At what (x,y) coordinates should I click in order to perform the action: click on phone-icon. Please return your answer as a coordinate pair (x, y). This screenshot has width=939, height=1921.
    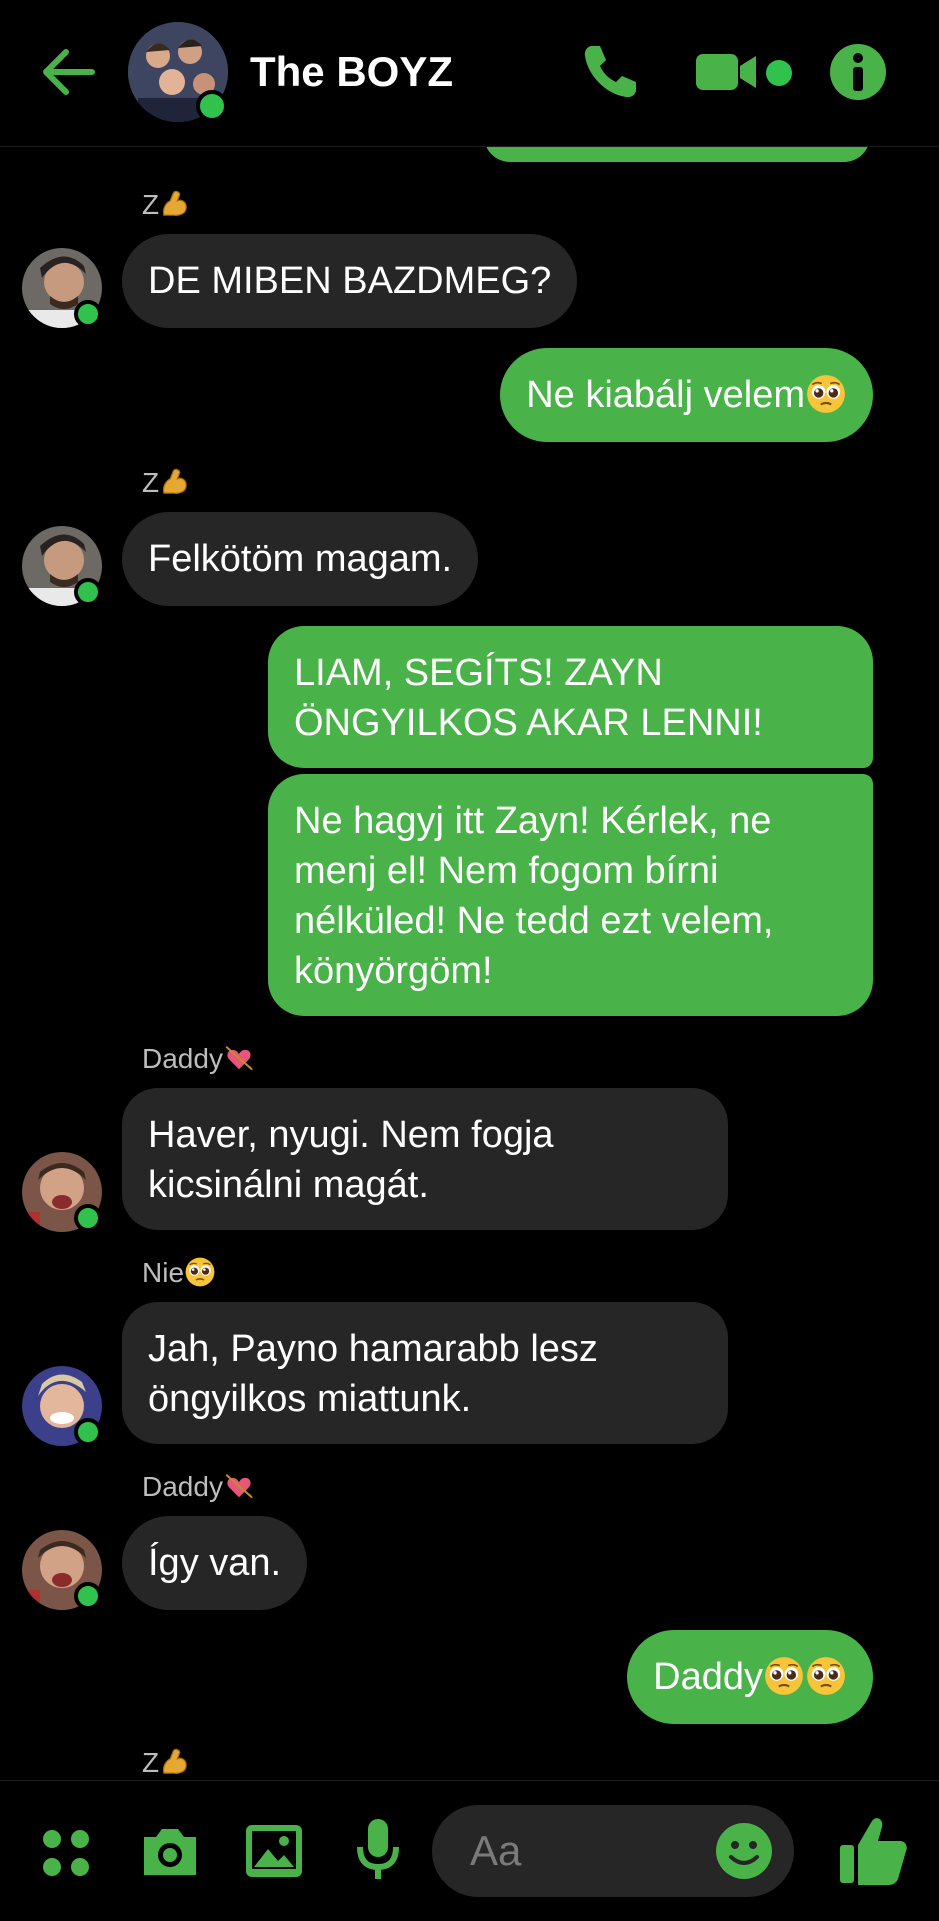
    Looking at the image, I should click on (610, 72).